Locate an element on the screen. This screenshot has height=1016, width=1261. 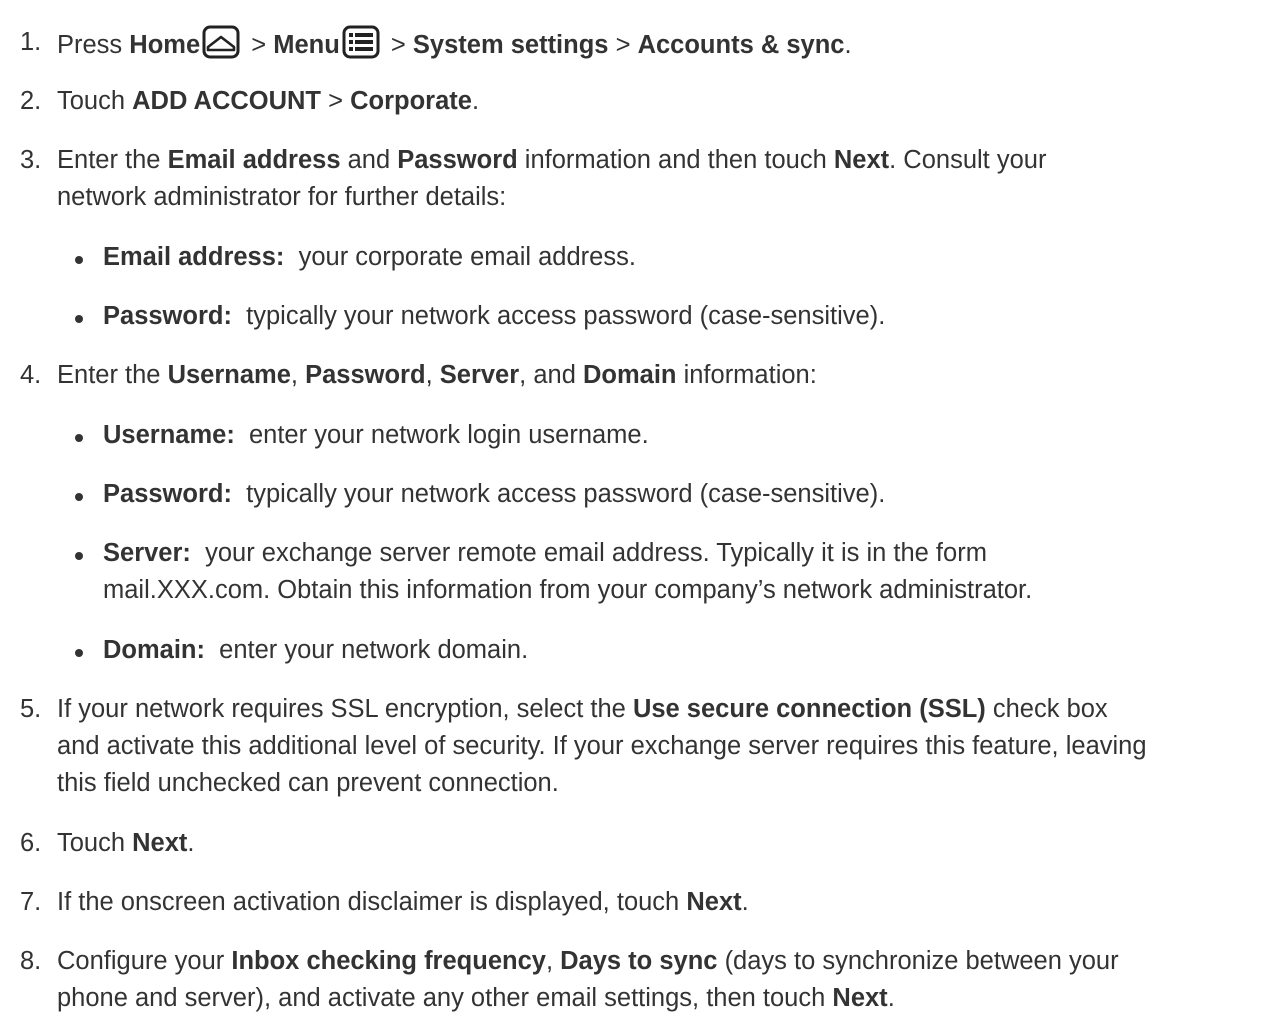
step-text: information and then touch is located at coordinates (675, 160).